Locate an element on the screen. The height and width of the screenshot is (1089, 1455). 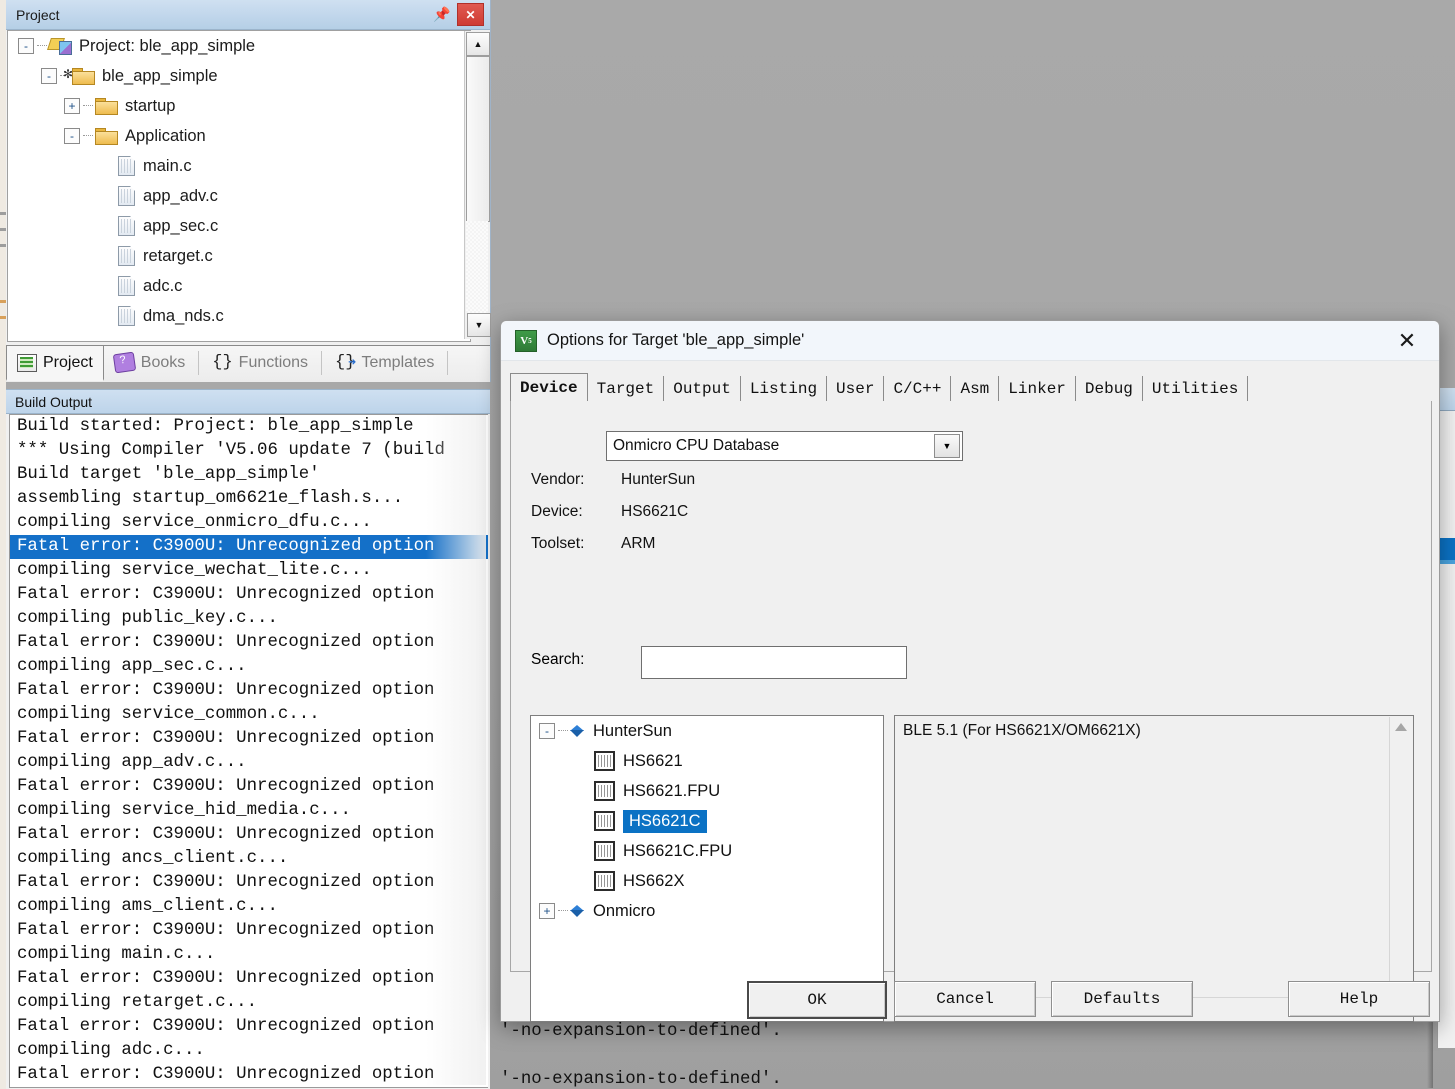
dialog-tab-cc: C/C++ is located at coordinates (918, 389).